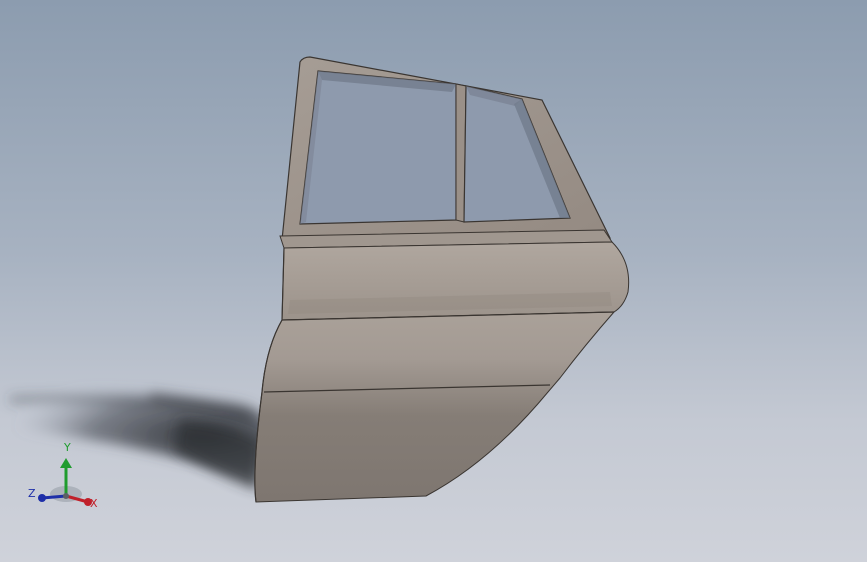  I want to click on y-axis-label: Y, so click(67, 447).